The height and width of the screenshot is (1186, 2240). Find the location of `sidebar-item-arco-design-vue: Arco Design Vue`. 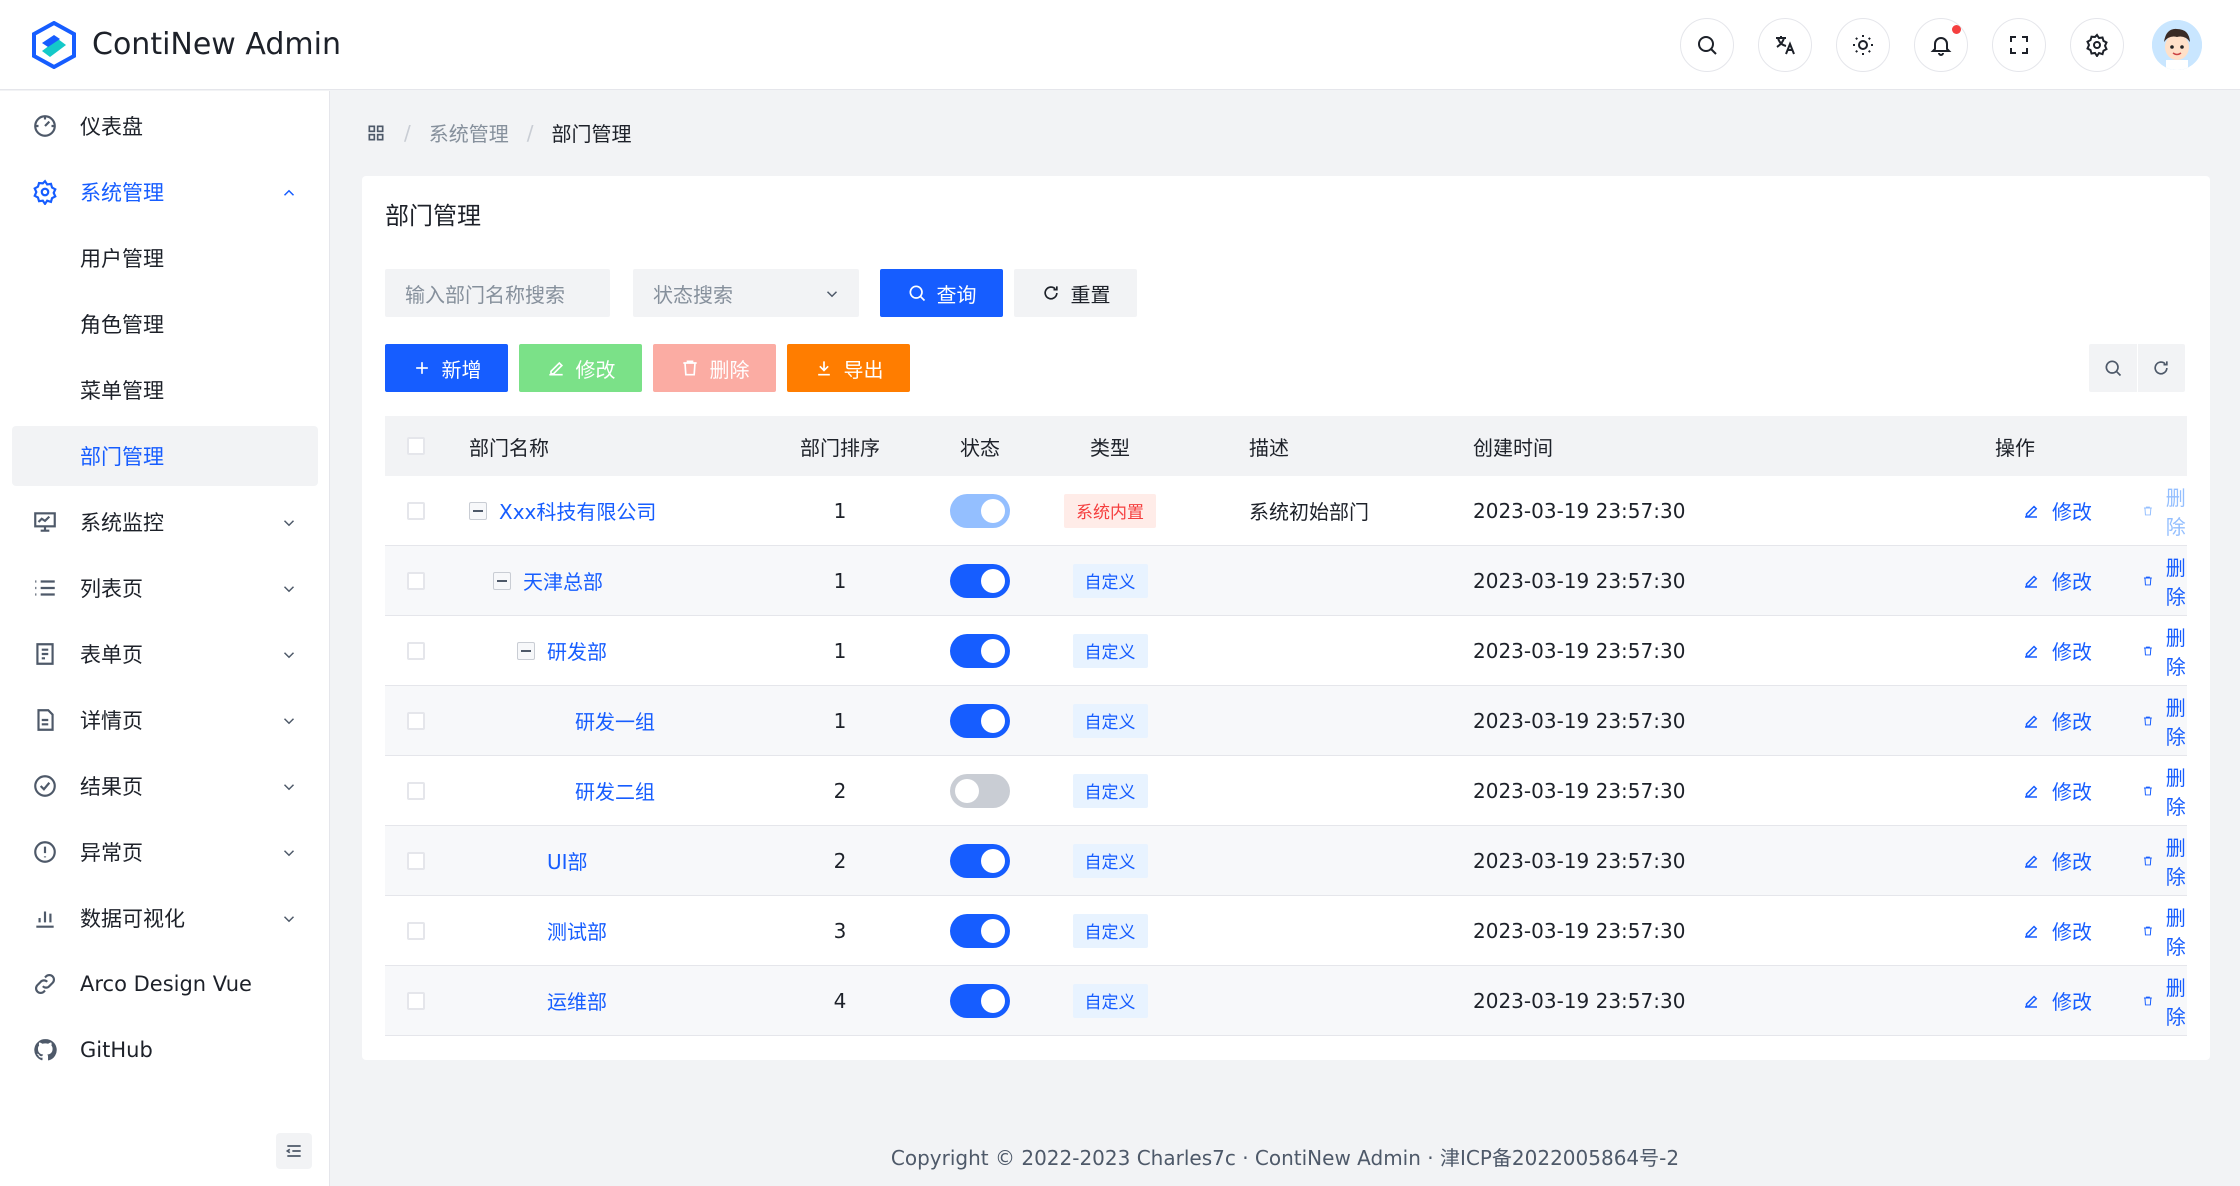

sidebar-item-arco-design-vue: Arco Design Vue is located at coordinates (165, 984).